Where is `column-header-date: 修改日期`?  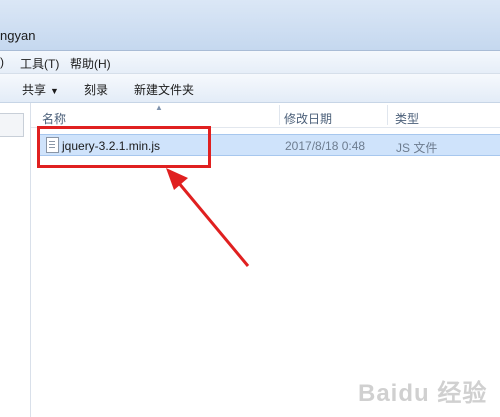
column-header-date: 修改日期 is located at coordinates (308, 118).